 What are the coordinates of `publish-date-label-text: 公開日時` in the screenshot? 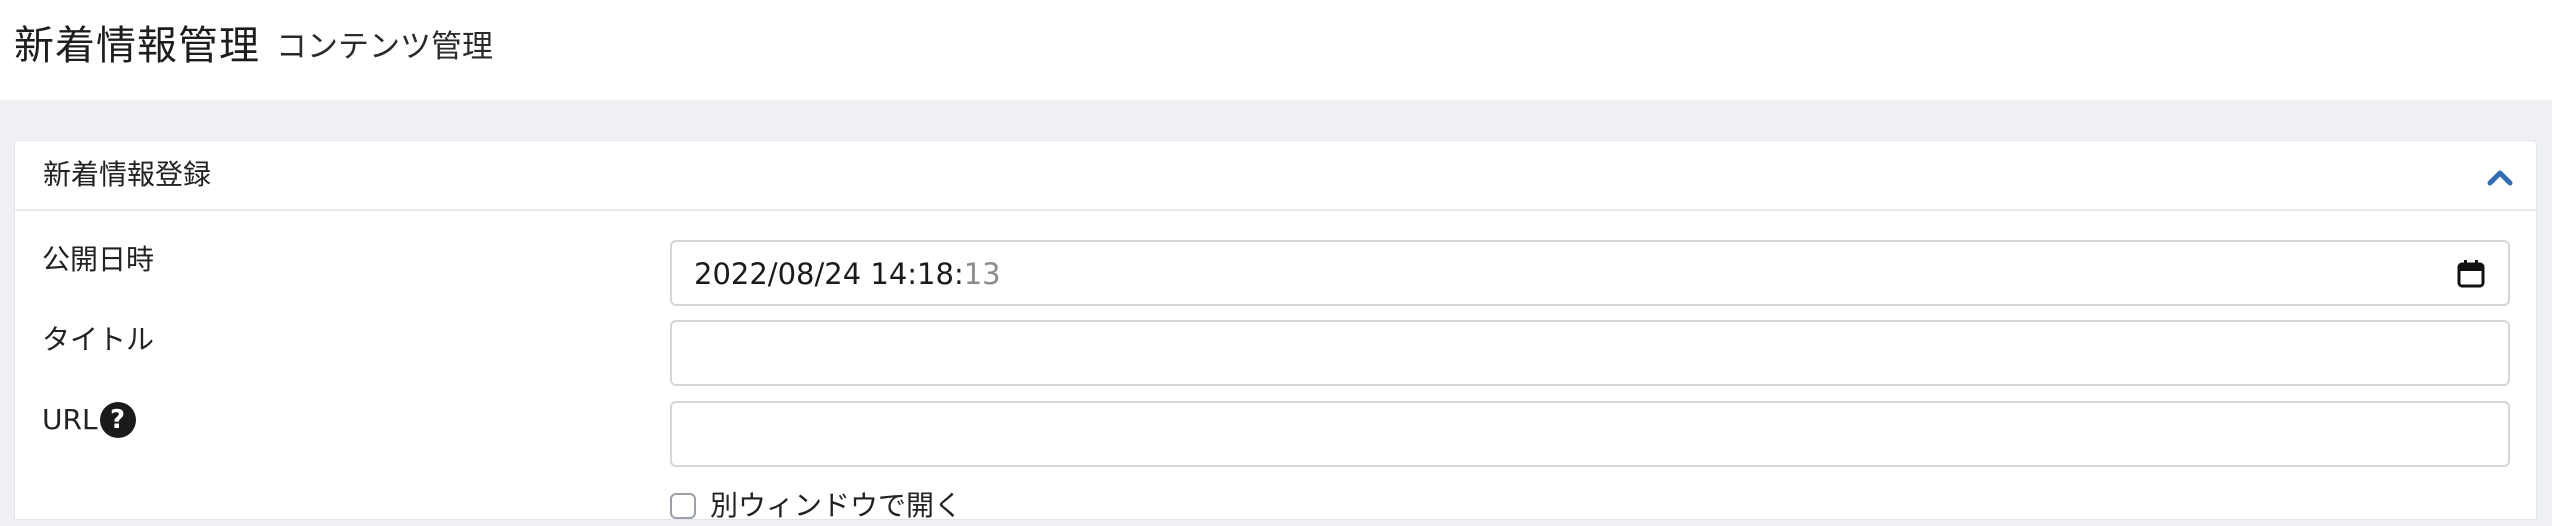 It's located at (98, 259).